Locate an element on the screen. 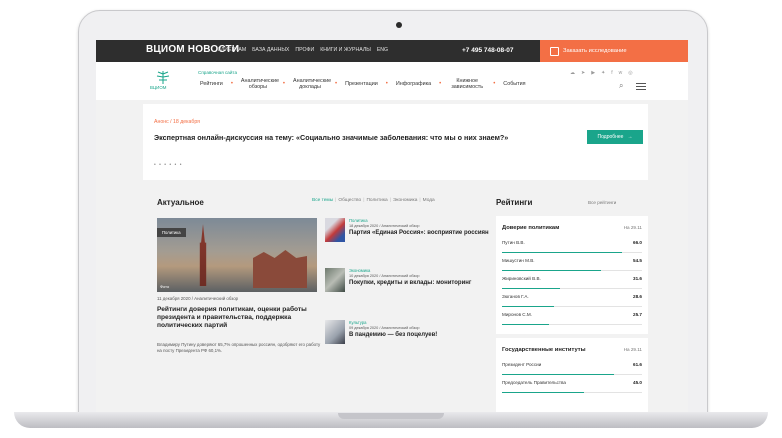 This screenshot has height=438, width=782. nav-infographics: Инфографика is located at coordinates (413, 84).